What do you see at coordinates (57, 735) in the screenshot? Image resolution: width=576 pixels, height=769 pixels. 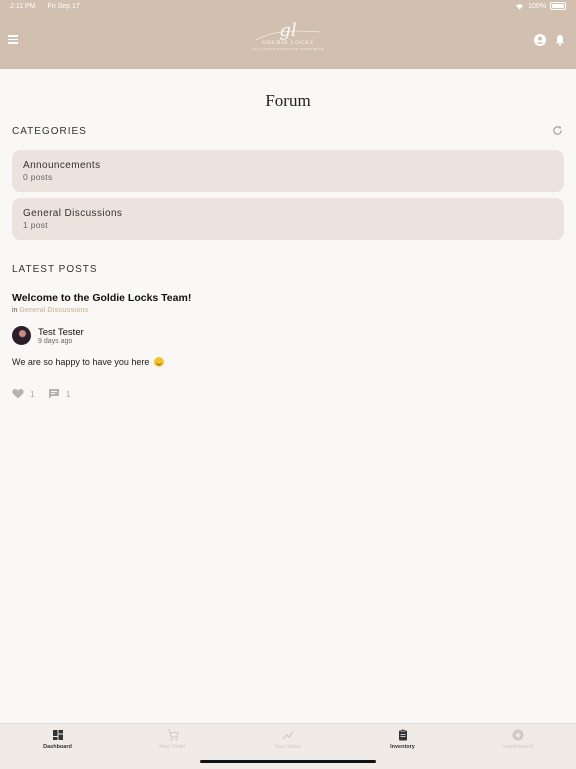 I see `dashboard-icon` at bounding box center [57, 735].